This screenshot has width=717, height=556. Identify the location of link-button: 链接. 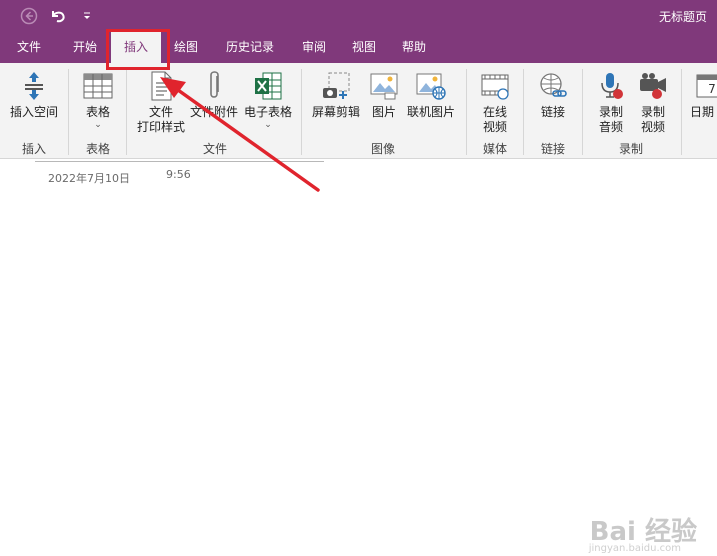
(553, 94).